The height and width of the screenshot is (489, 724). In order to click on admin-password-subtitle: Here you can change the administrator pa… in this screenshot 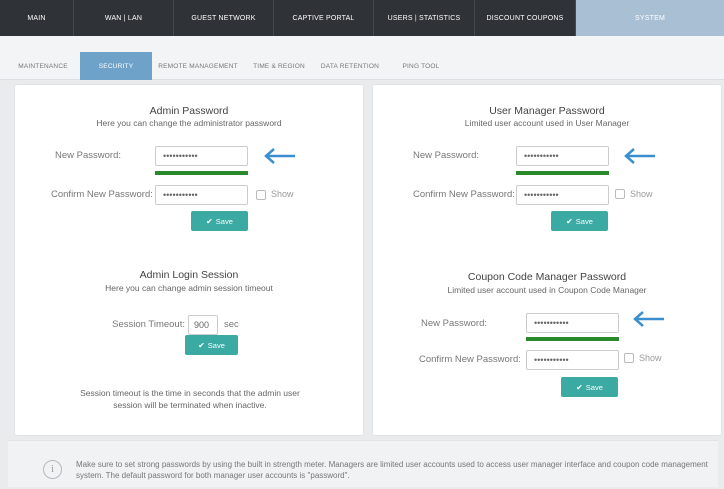, I will do `click(189, 123)`.